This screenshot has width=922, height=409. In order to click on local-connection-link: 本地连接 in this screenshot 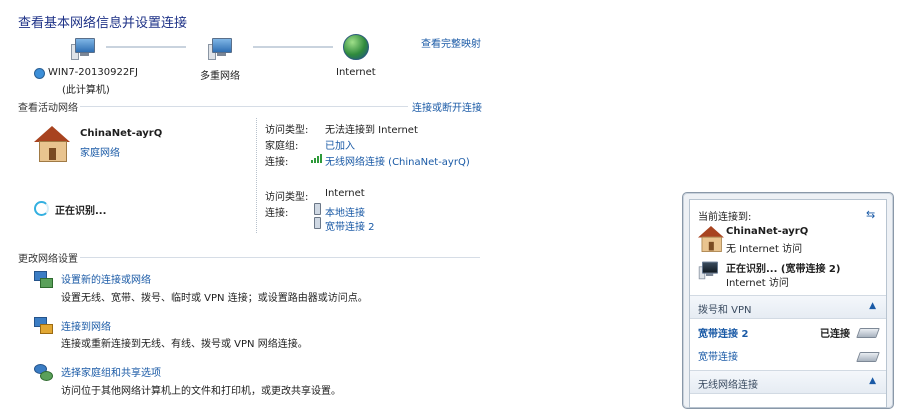, I will do `click(345, 211)`.